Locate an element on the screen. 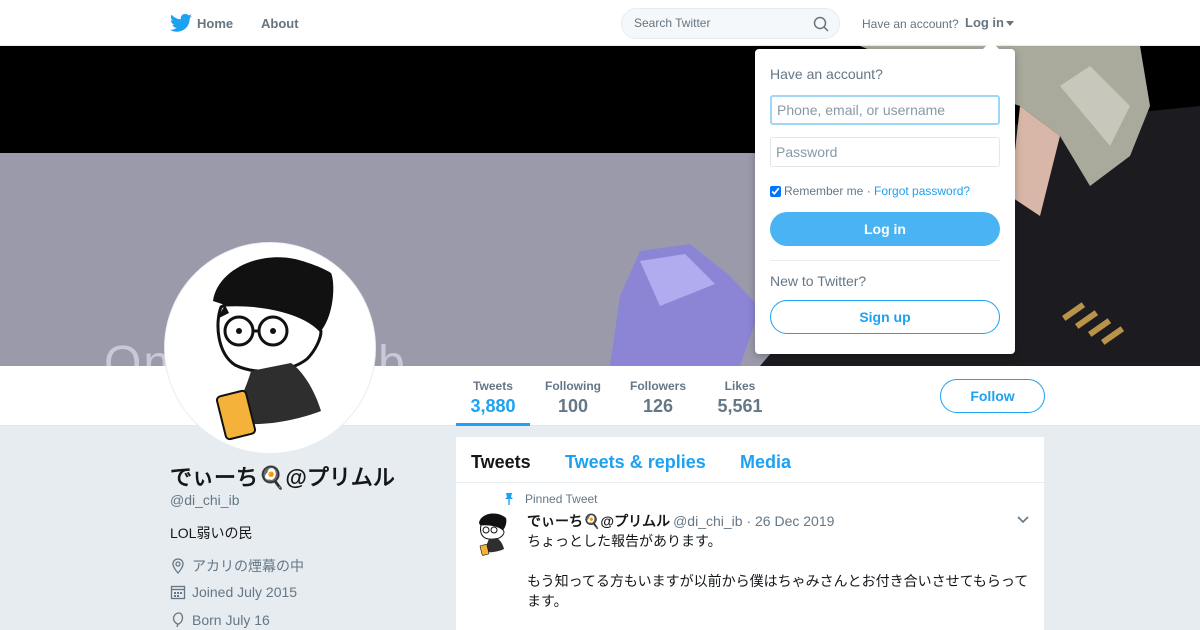 The image size is (1200, 630). login-dropdown-toggle: Log in is located at coordinates (989, 22).